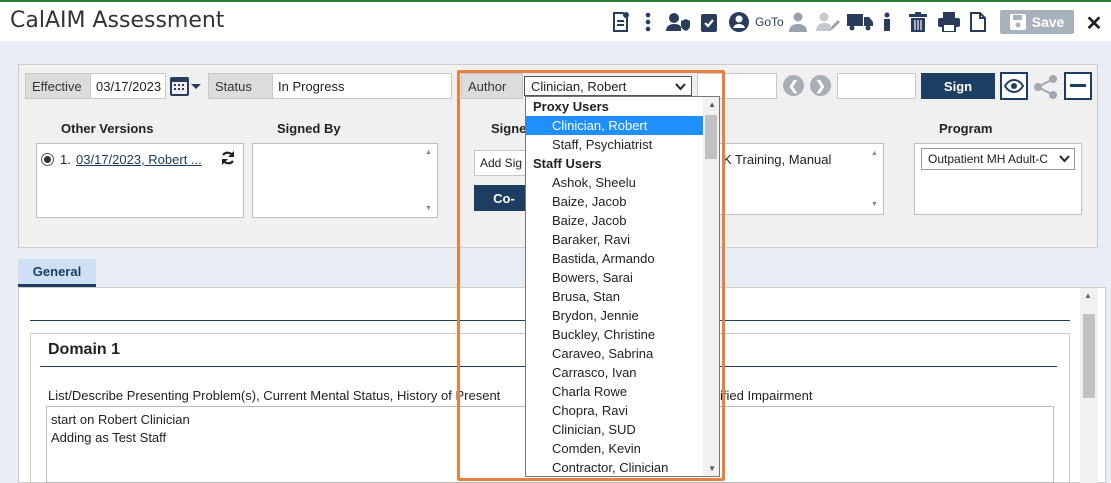 This screenshot has width=1111, height=483. What do you see at coordinates (648, 22) in the screenshot?
I see `more-options-icon` at bounding box center [648, 22].